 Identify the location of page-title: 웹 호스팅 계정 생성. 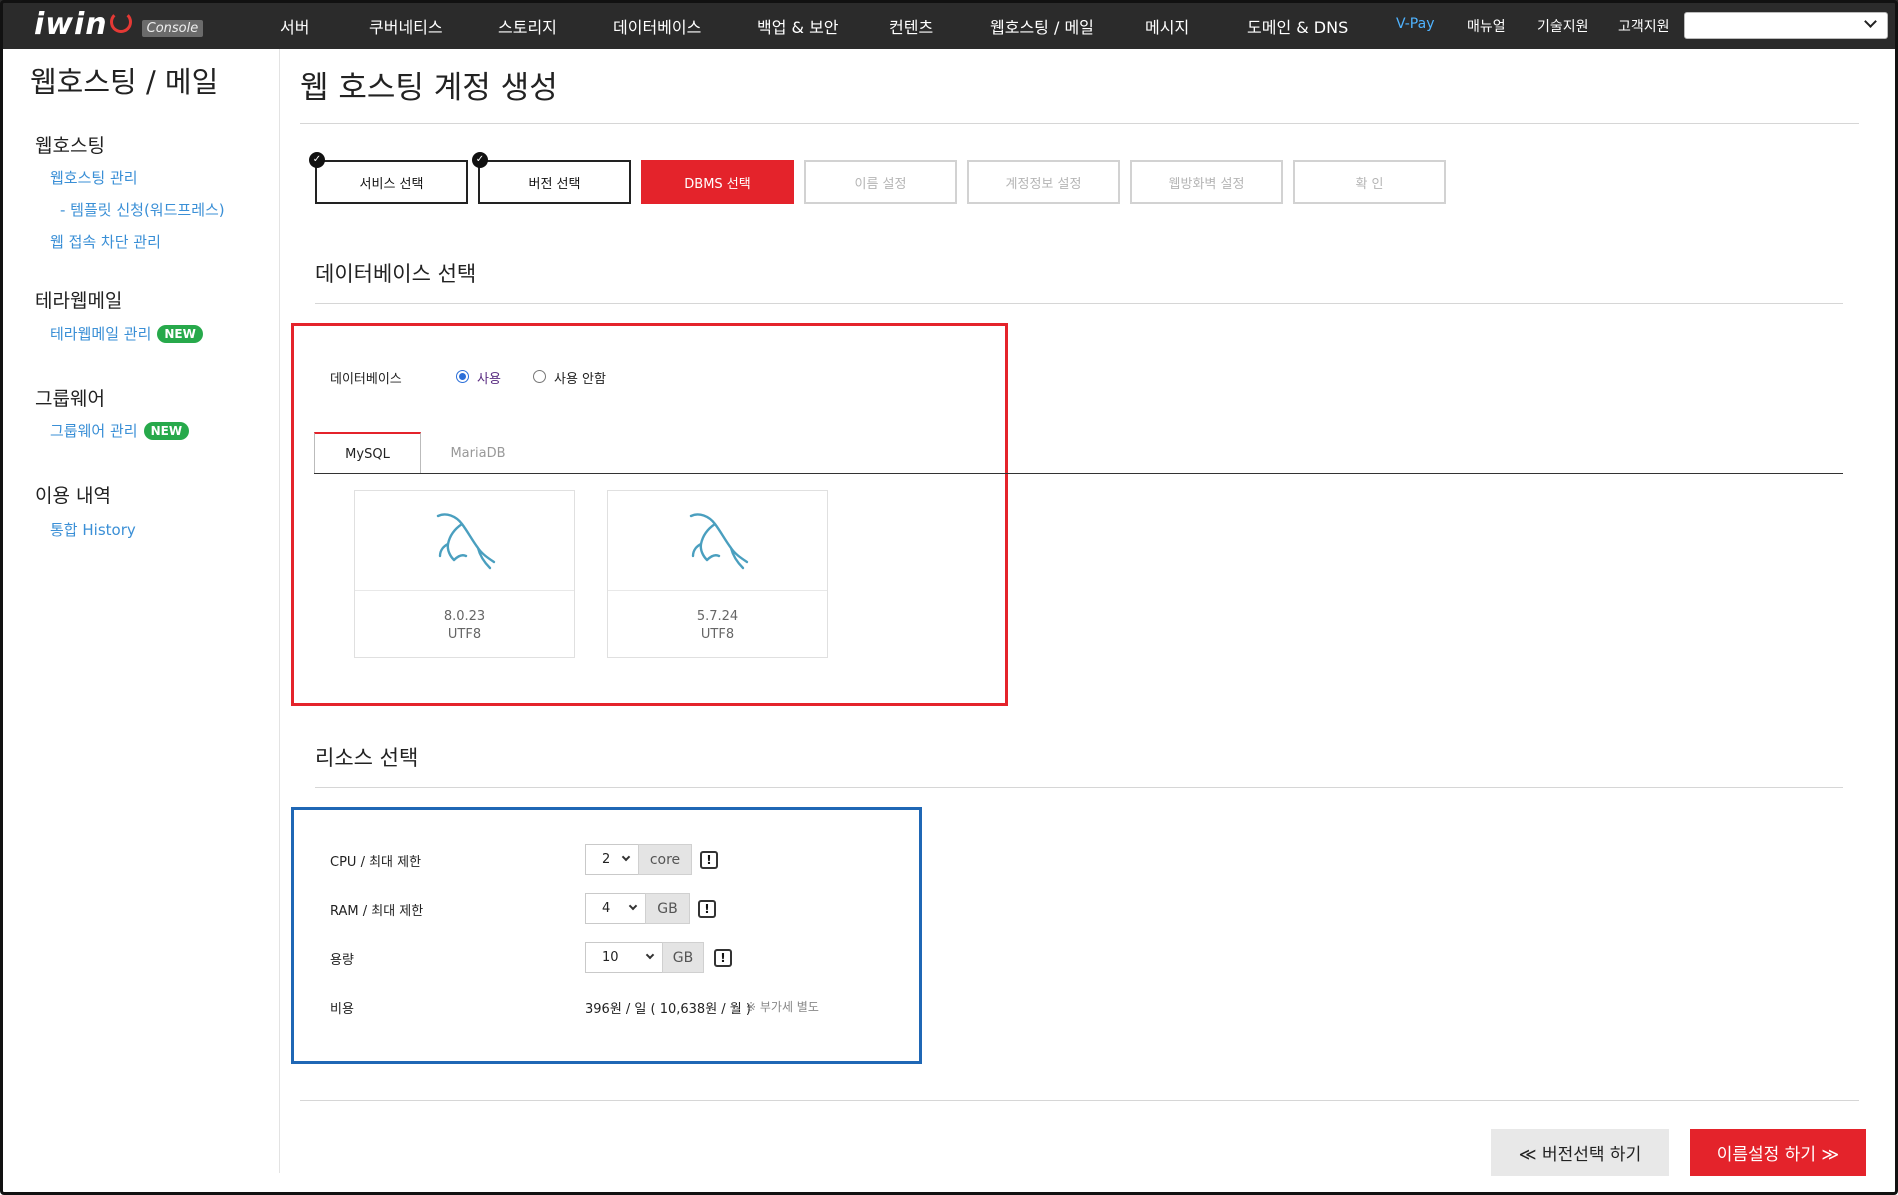
(429, 88).